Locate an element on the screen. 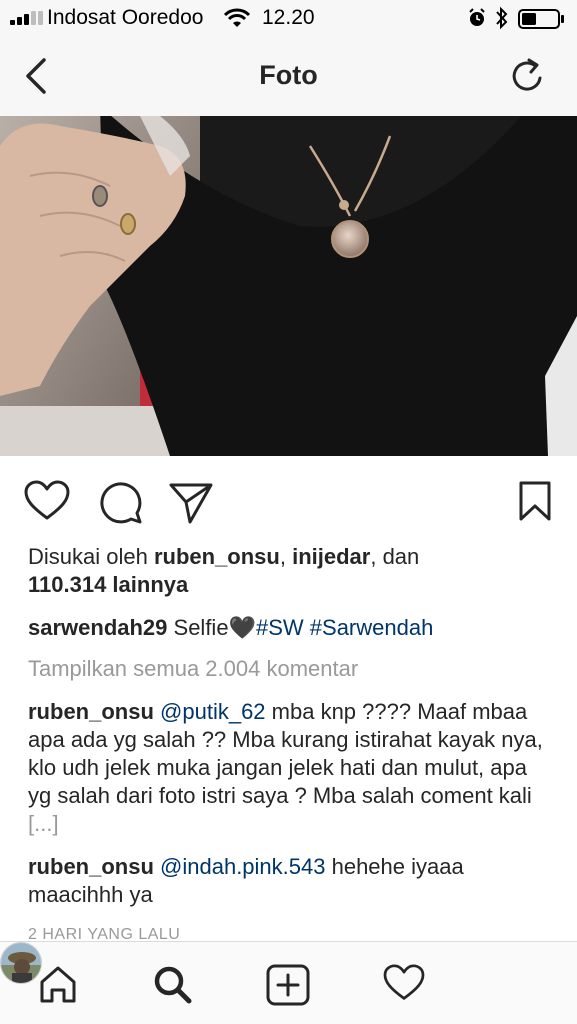  liked-by-user-1: ruben_onsu is located at coordinates (217, 556).